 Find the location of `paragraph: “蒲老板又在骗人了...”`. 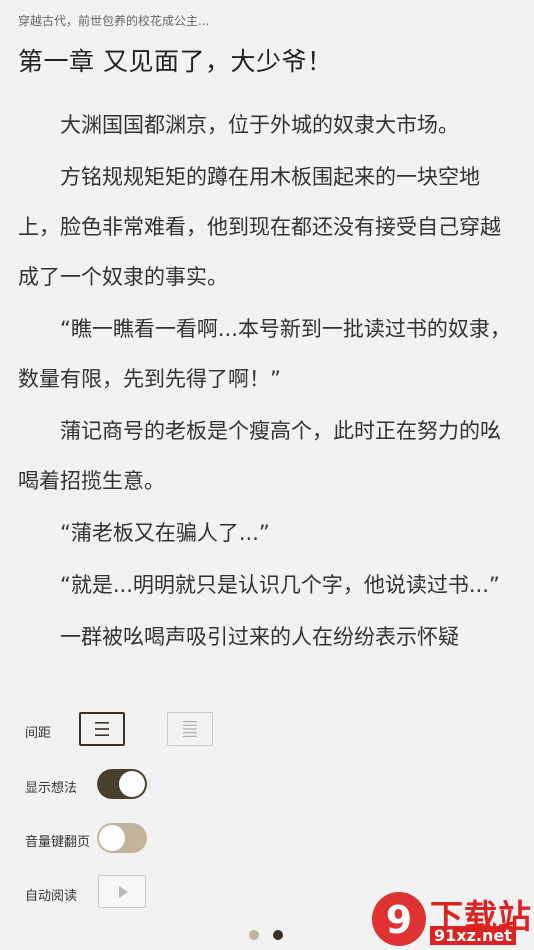

paragraph: “蒲老板又在骗人了...” is located at coordinates (165, 533).